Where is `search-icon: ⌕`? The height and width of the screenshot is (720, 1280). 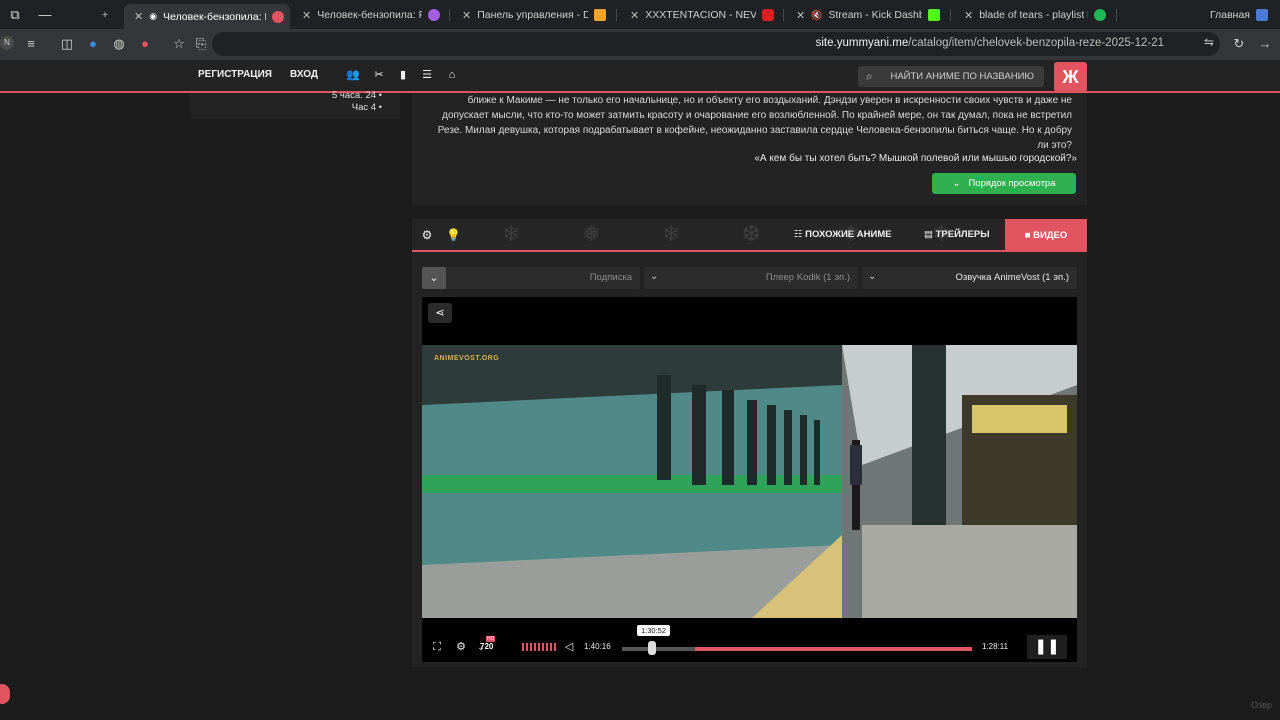
search-icon: ⌕ is located at coordinates (869, 76).